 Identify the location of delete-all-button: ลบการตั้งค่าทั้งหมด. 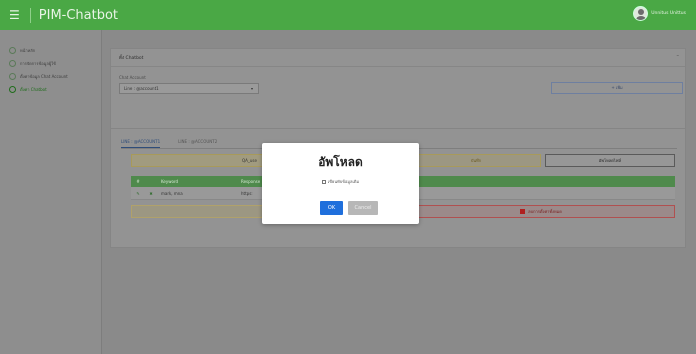
(541, 211).